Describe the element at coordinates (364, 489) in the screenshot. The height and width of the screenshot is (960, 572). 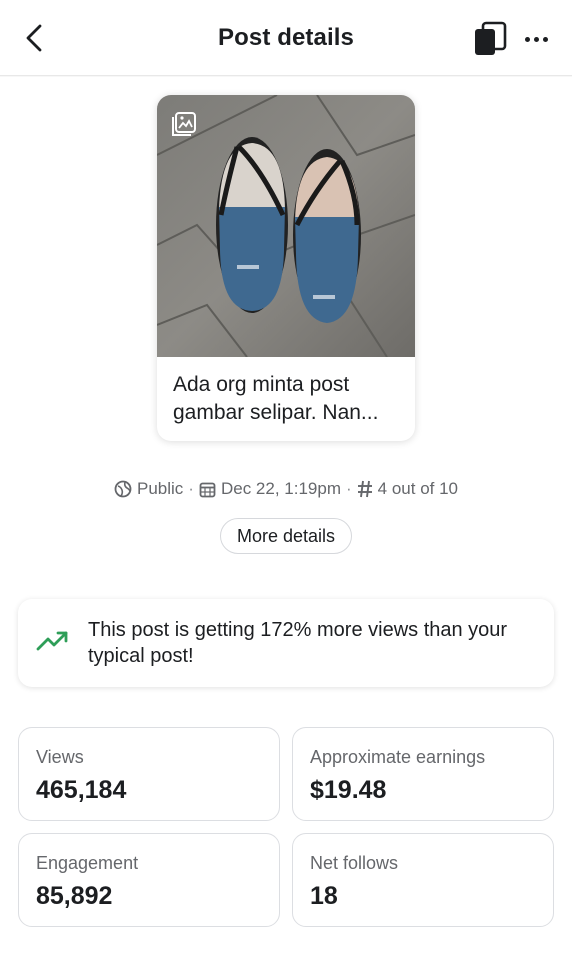
I see `hashtag-icon` at that location.